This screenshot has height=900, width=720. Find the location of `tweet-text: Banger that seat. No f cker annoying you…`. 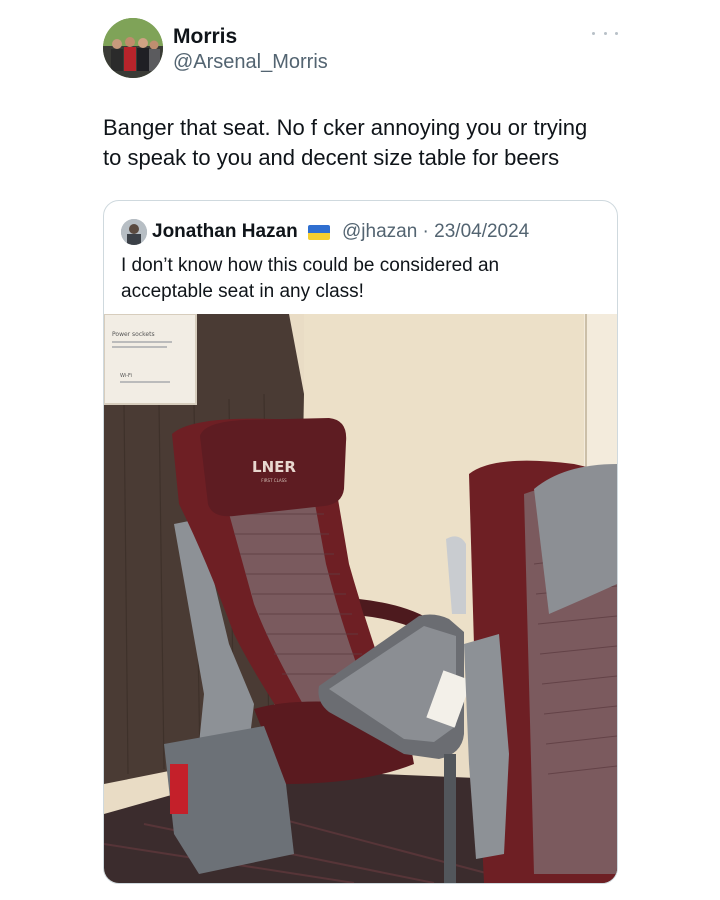

tweet-text: Banger that seat. No f cker annoying you… is located at coordinates (345, 142).